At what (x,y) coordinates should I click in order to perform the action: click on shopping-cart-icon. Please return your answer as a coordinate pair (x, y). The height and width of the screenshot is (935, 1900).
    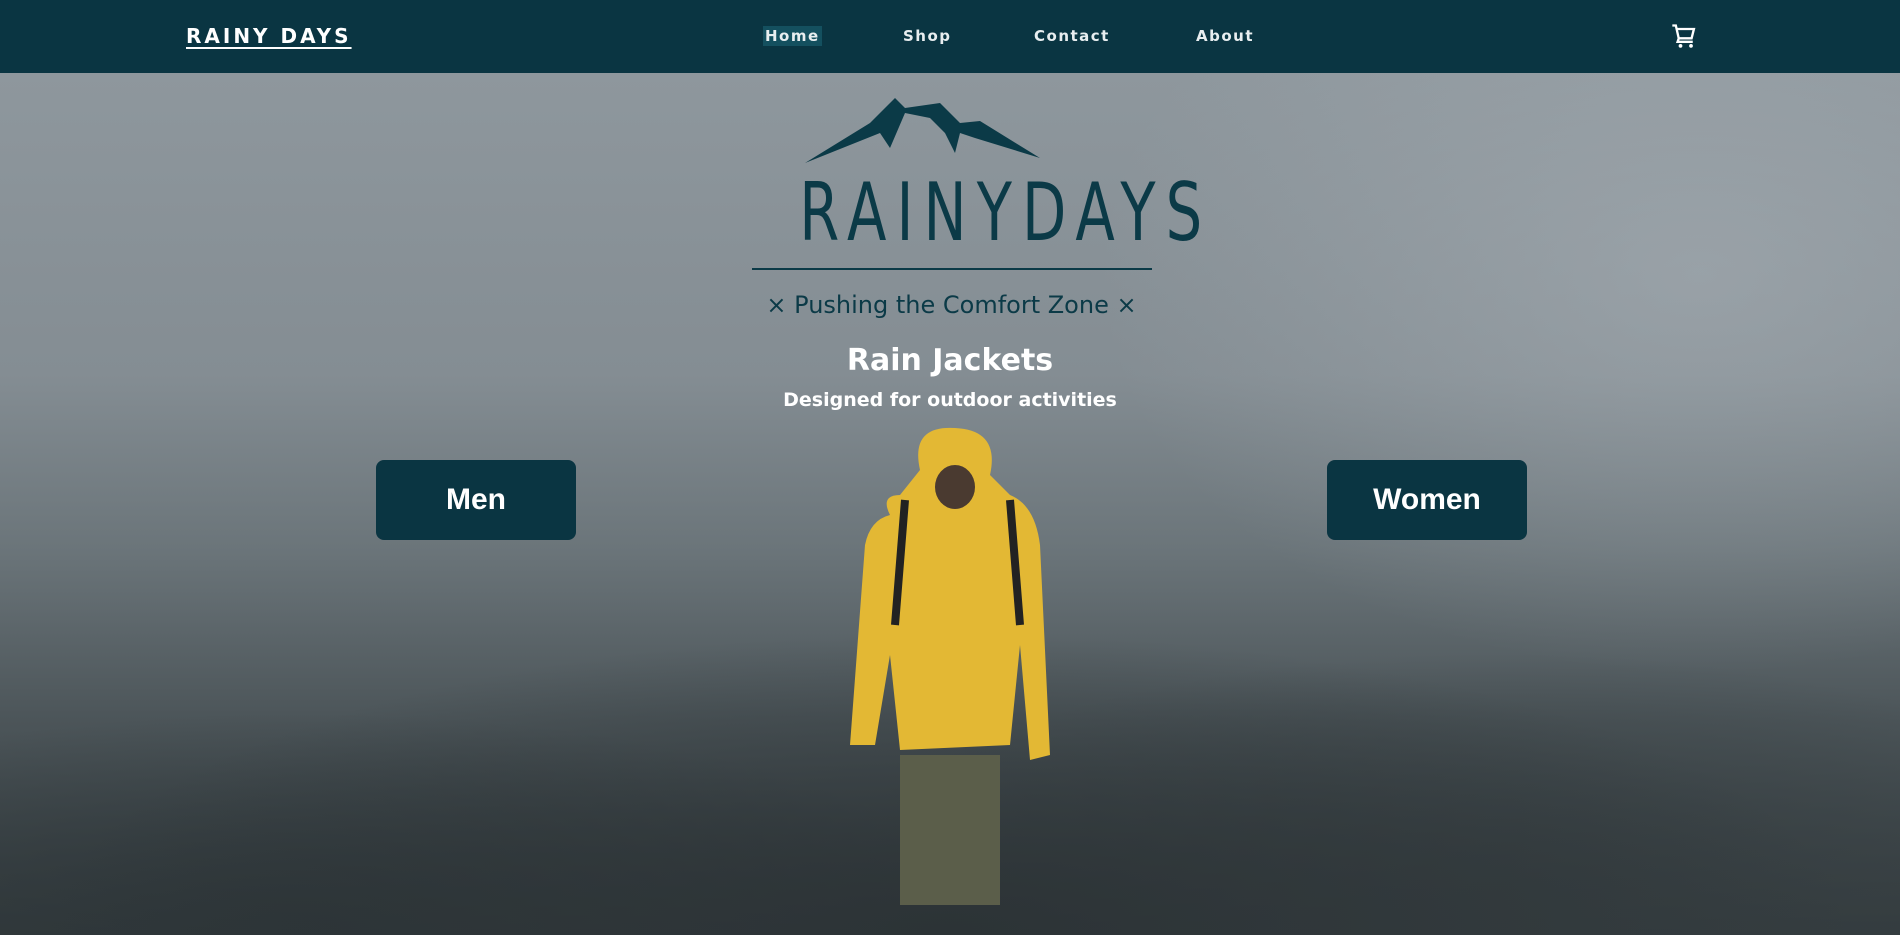
    Looking at the image, I should click on (1684, 36).